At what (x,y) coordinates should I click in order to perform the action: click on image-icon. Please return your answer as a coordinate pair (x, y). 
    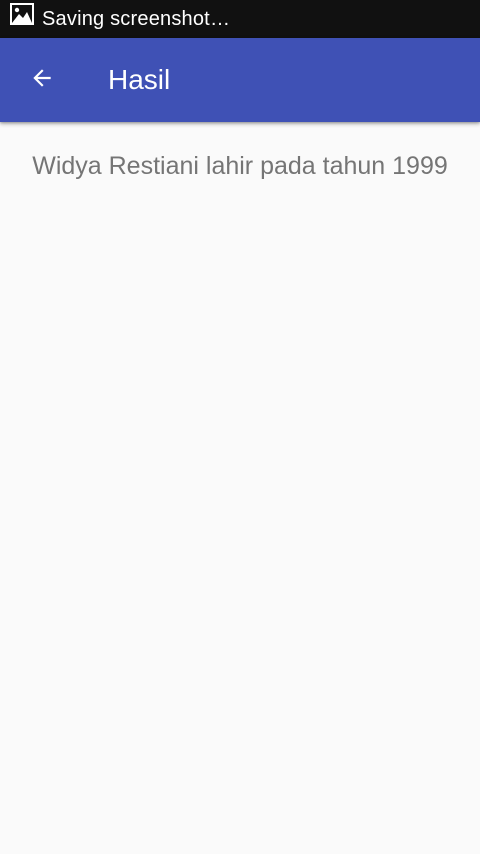
    Looking at the image, I should click on (22, 14).